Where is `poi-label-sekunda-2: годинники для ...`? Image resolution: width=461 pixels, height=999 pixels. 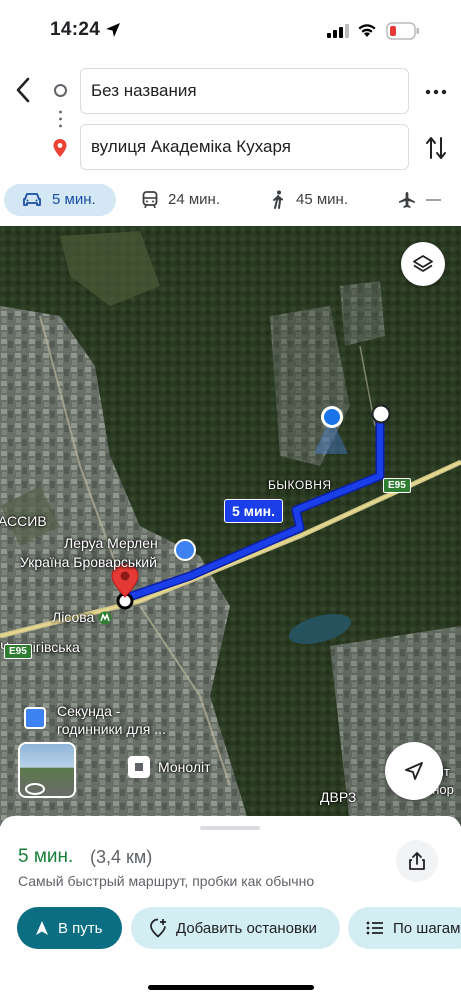
poi-label-sekunda-2: годинники для ... is located at coordinates (111, 729).